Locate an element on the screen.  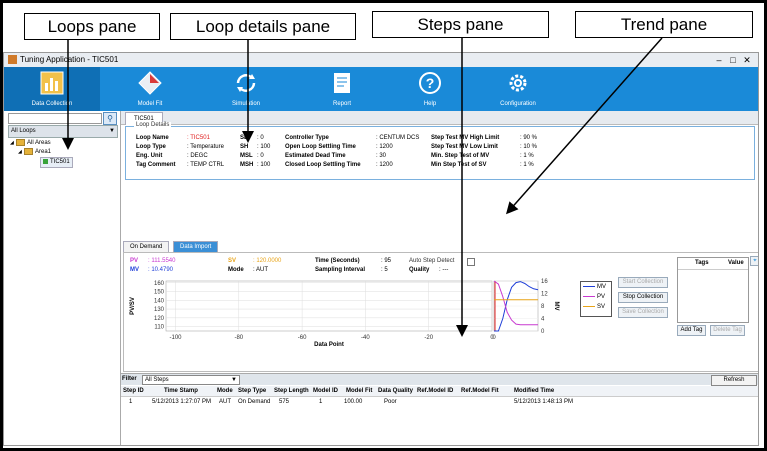
loop-search-input is located at coordinates (55, 118).